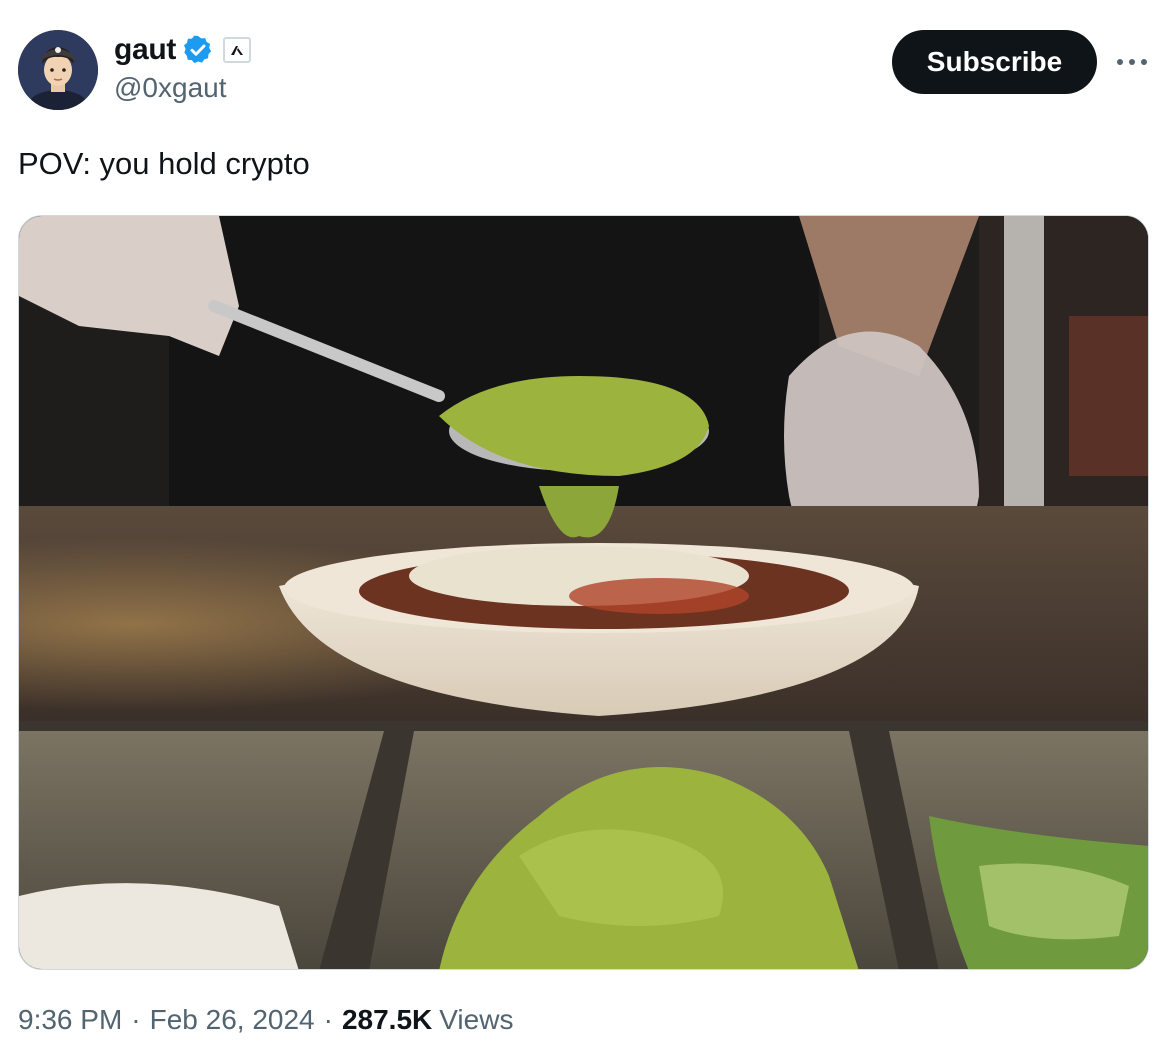  I want to click on verified-badge-icon, so click(198, 50).